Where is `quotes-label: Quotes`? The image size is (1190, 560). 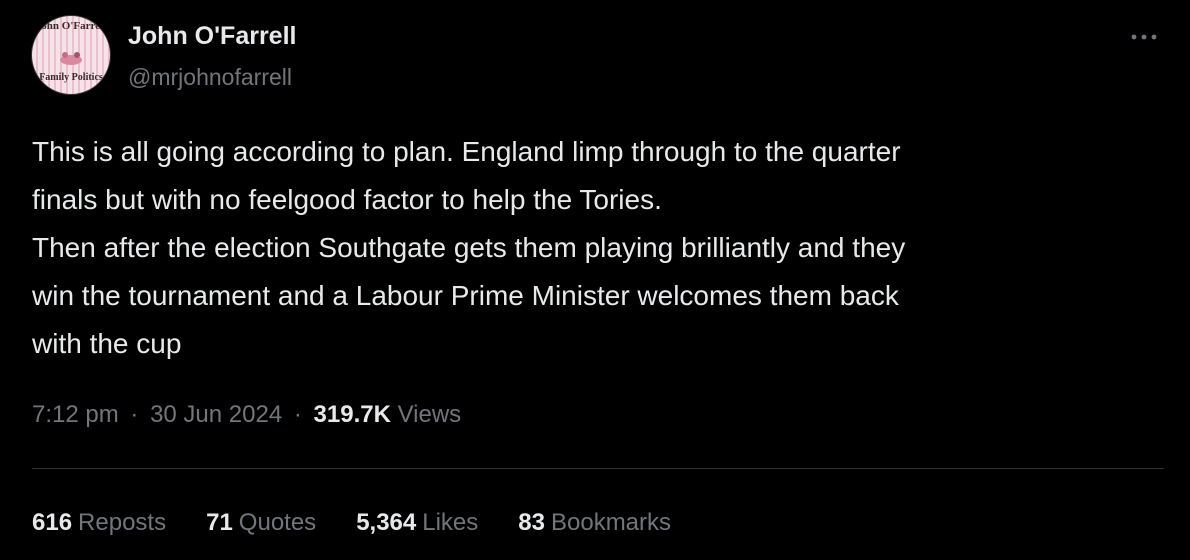 quotes-label: Quotes is located at coordinates (277, 522).